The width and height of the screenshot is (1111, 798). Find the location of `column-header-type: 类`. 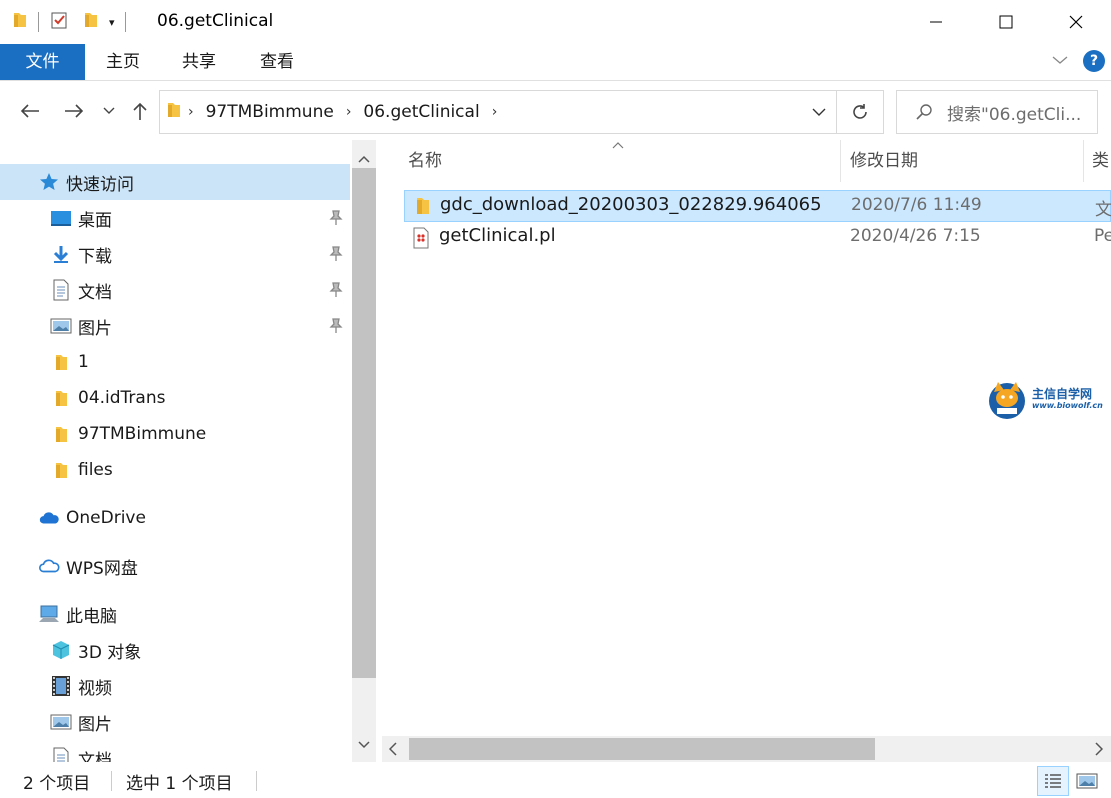

column-header-type: 类 is located at coordinates (1100, 161).